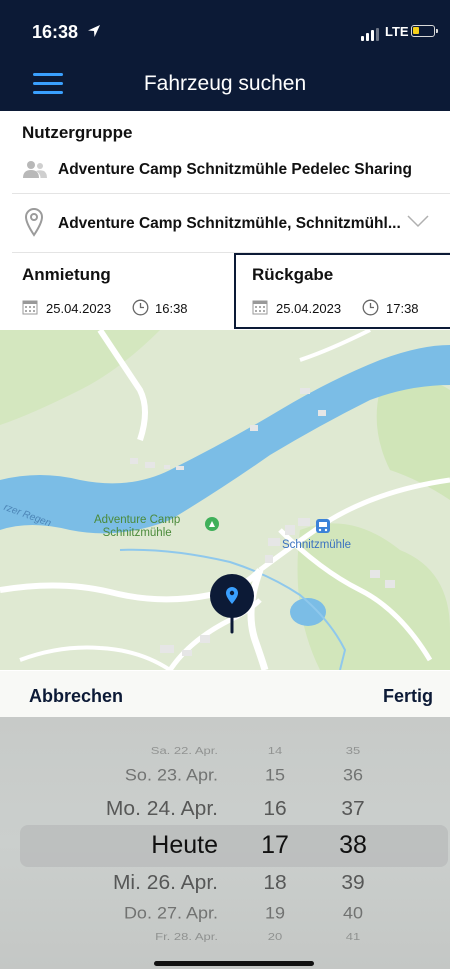 The height and width of the screenshot is (969, 450). What do you see at coordinates (353, 913) in the screenshot?
I see `picker-minute-item: 40` at bounding box center [353, 913].